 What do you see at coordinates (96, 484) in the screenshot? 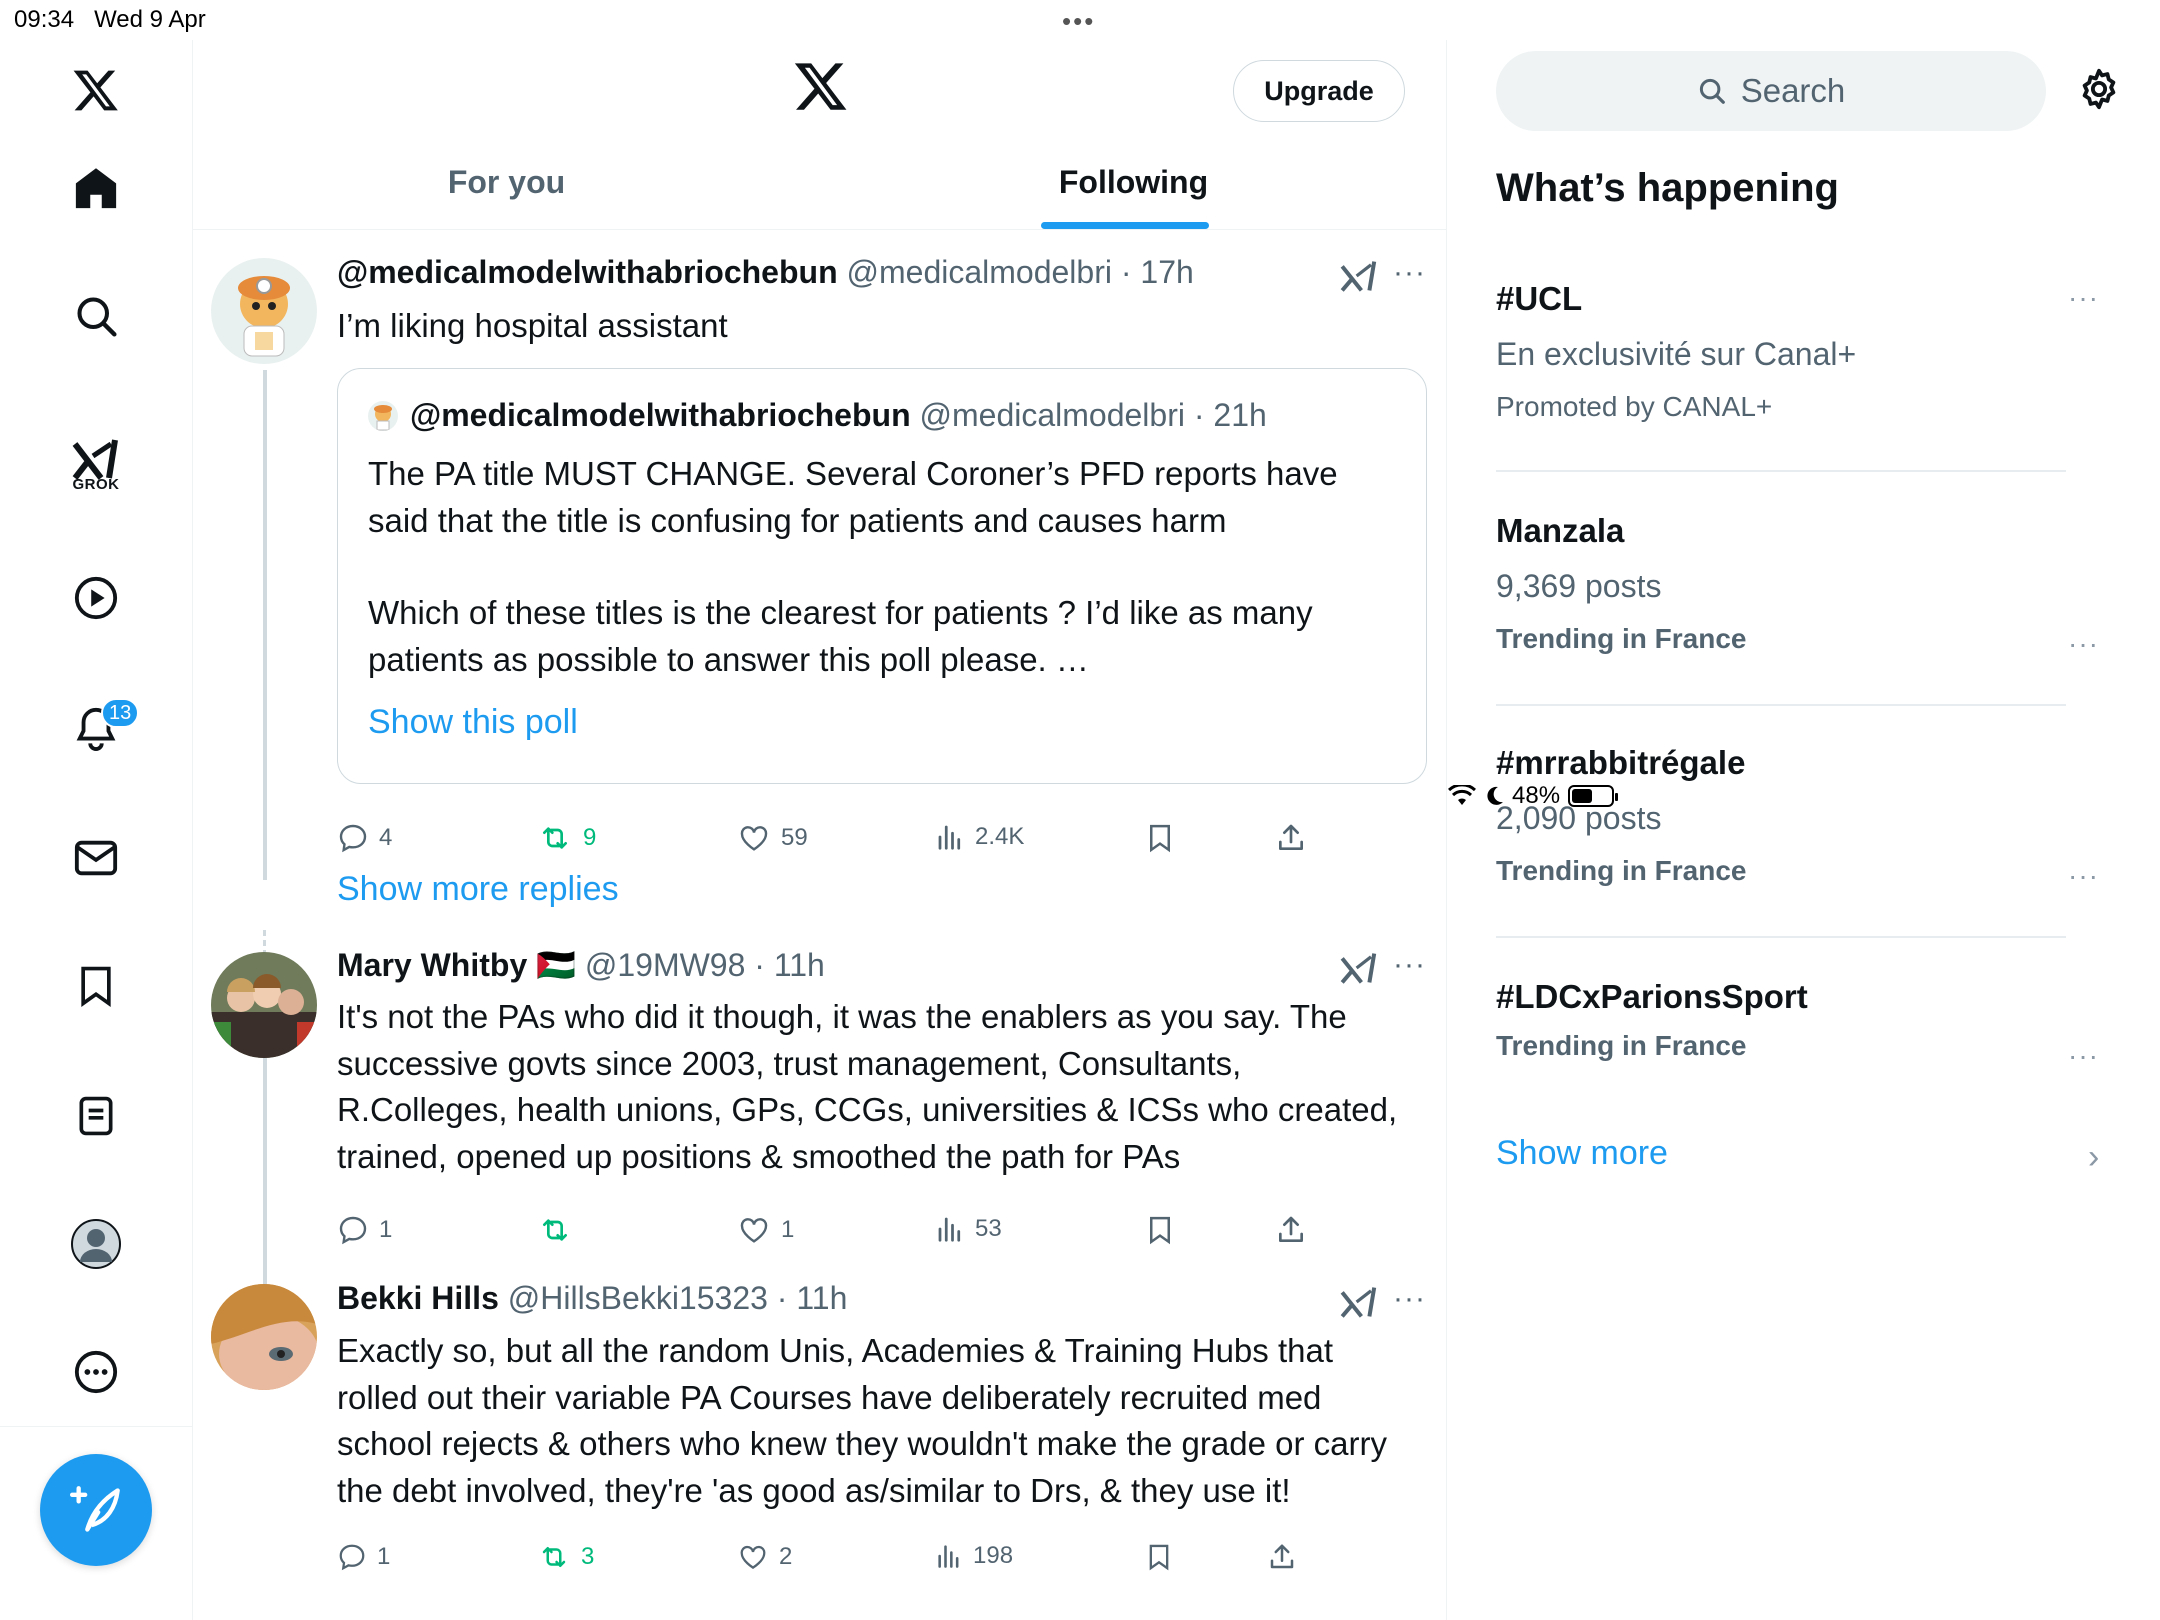
I see `grok-label: GROK` at bounding box center [96, 484].